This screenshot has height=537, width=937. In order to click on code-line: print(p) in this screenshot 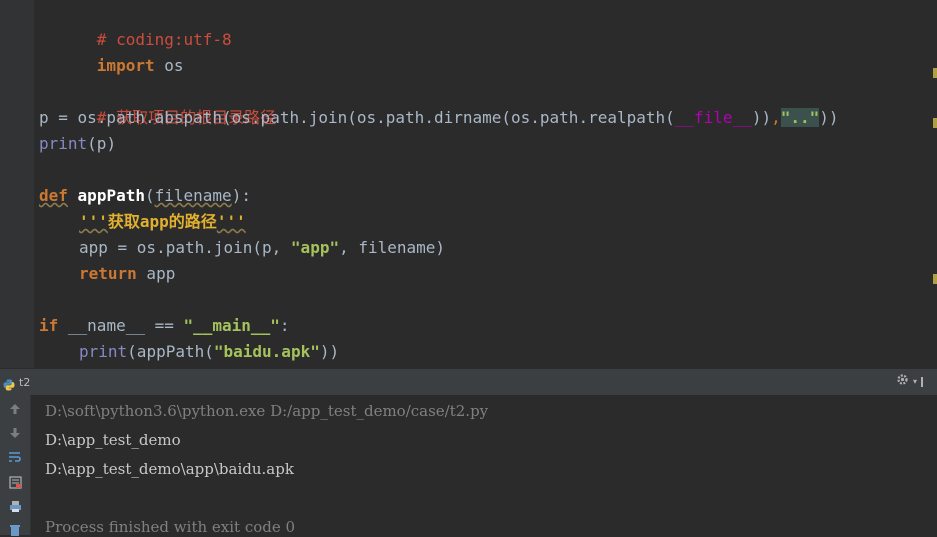, I will do `click(439, 144)`.